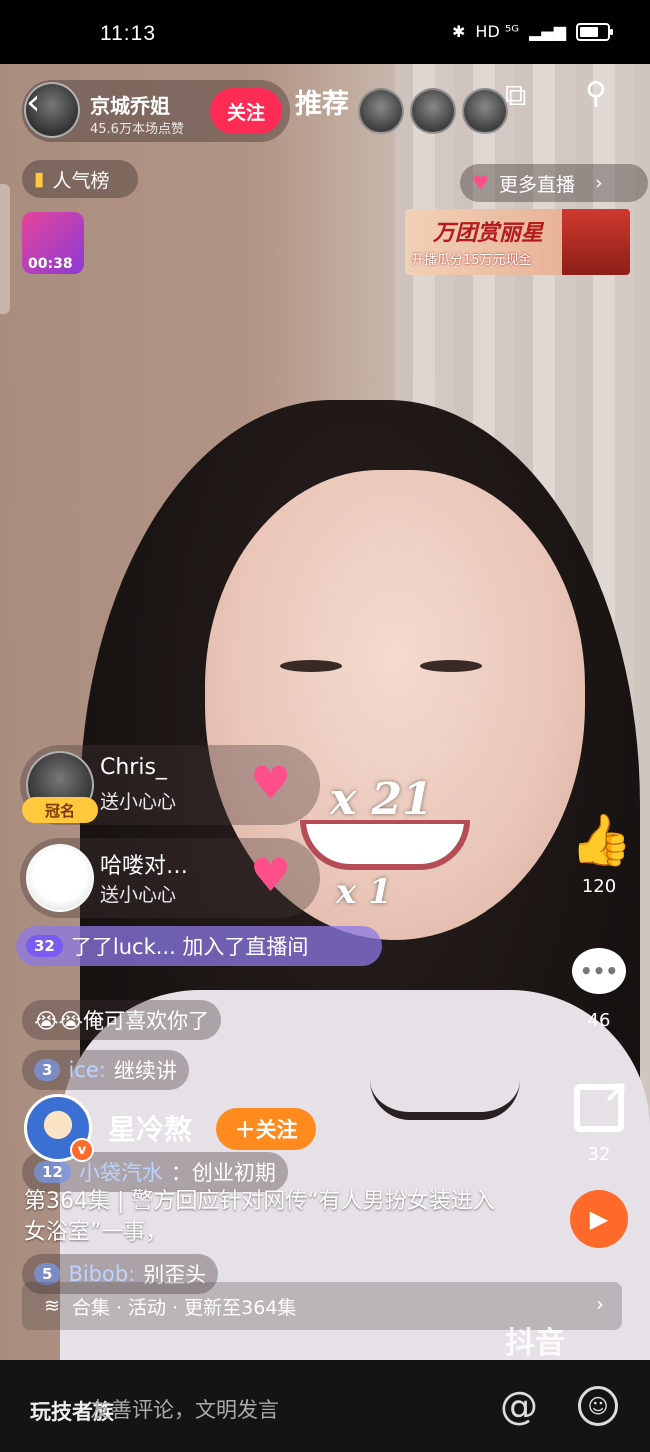 The width and height of the screenshot is (650, 1452). What do you see at coordinates (515, 95) in the screenshot?
I see `minimize-window-icon: ⧉` at bounding box center [515, 95].